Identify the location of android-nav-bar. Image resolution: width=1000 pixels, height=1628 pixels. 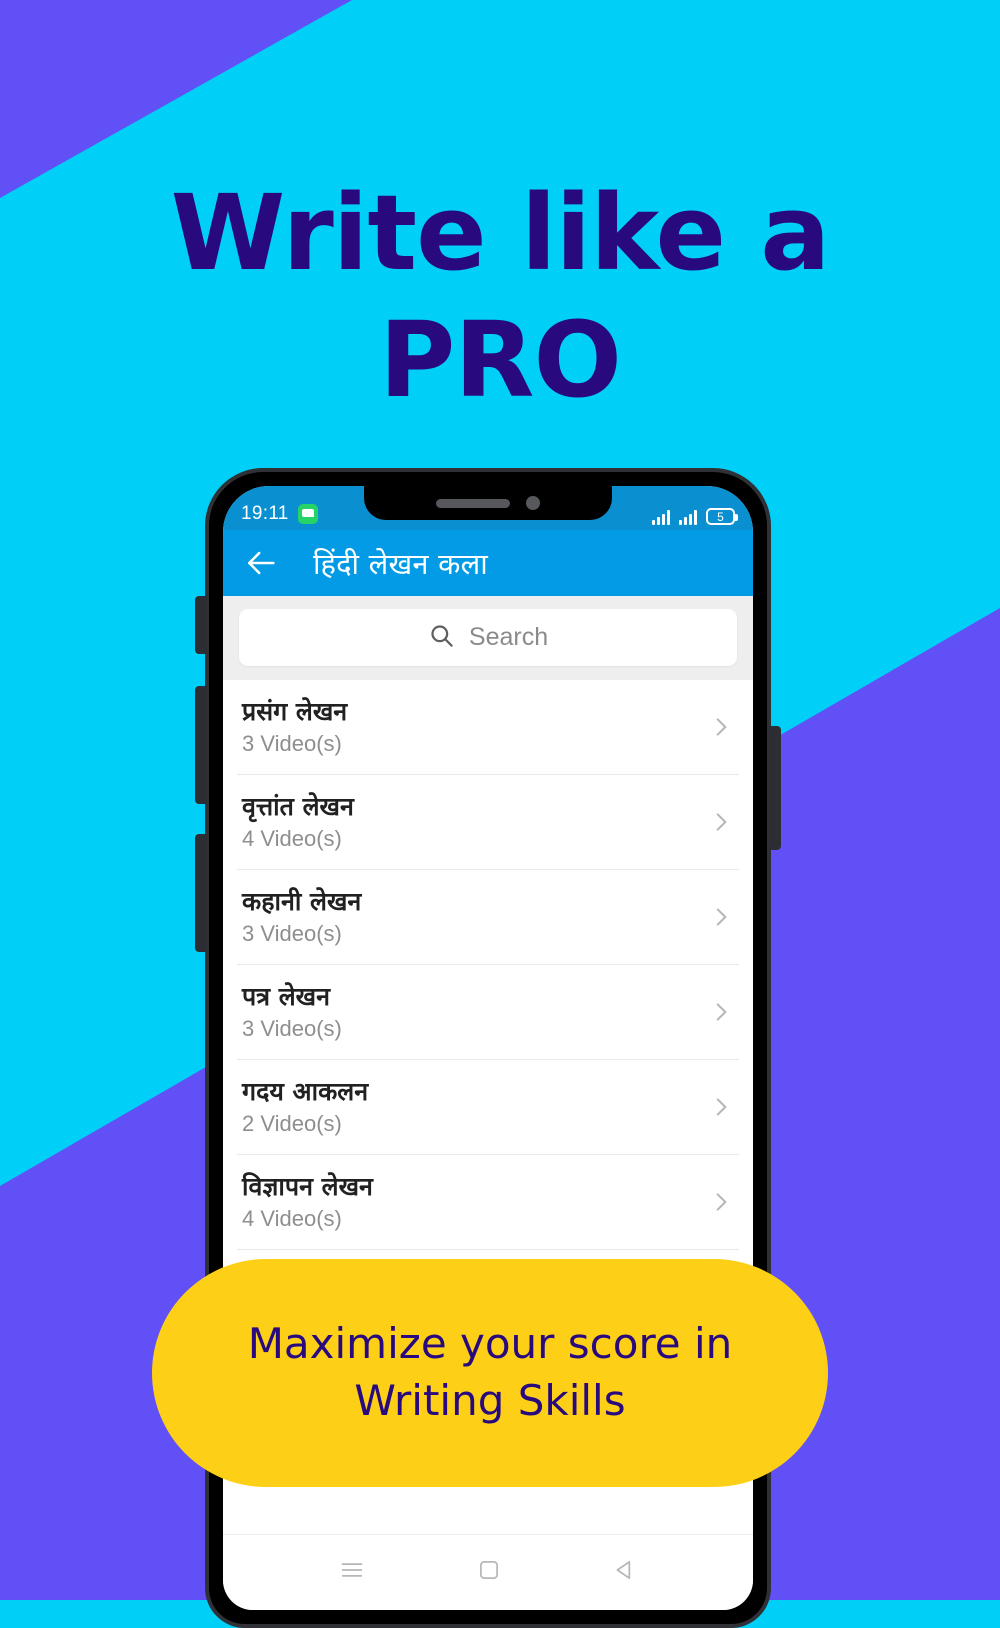
(488, 1572).